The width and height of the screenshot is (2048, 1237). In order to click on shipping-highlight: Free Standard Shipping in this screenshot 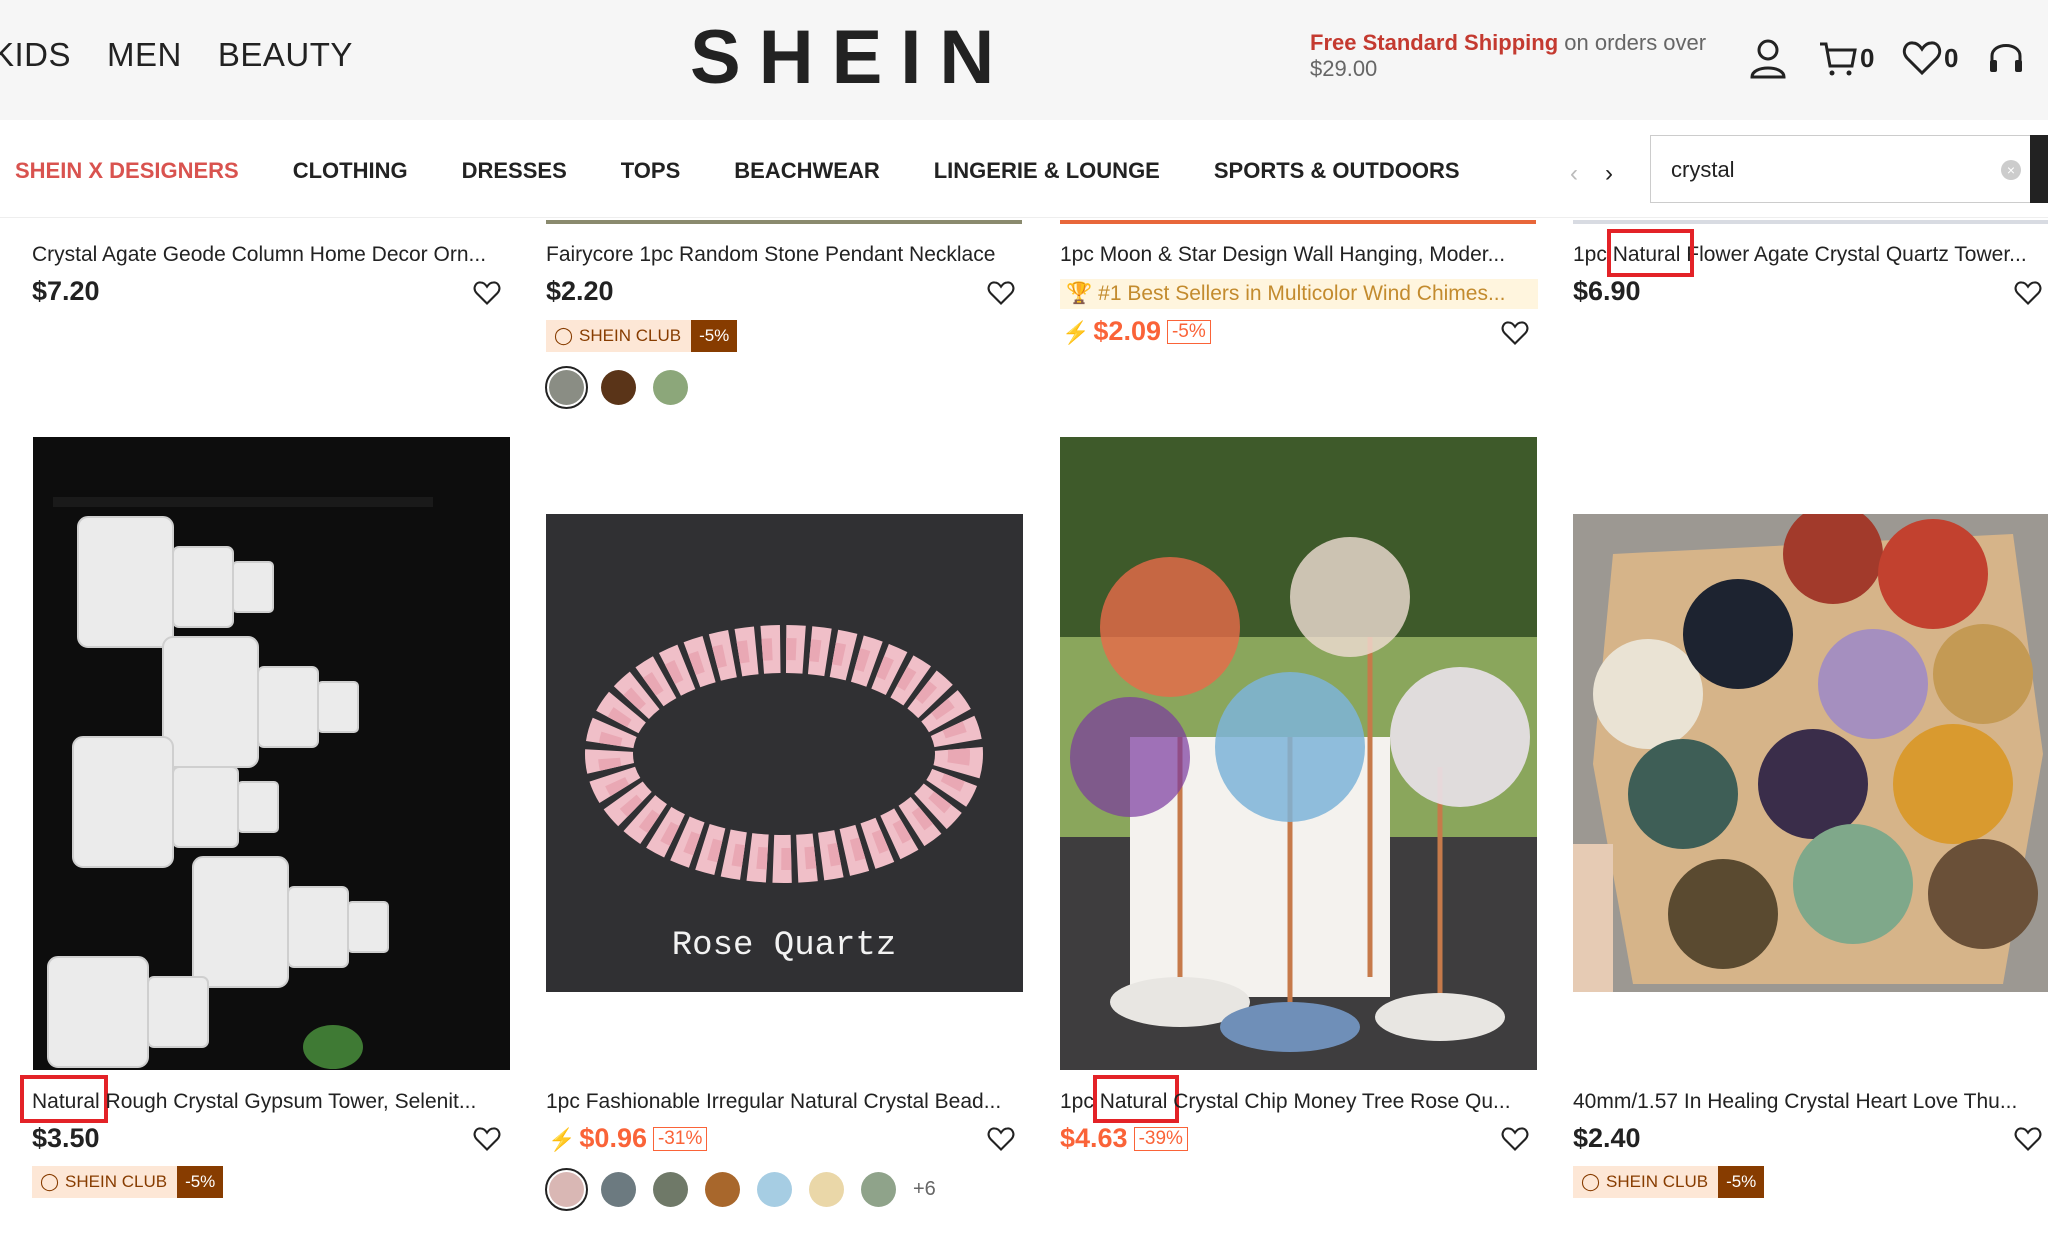, I will do `click(1434, 42)`.